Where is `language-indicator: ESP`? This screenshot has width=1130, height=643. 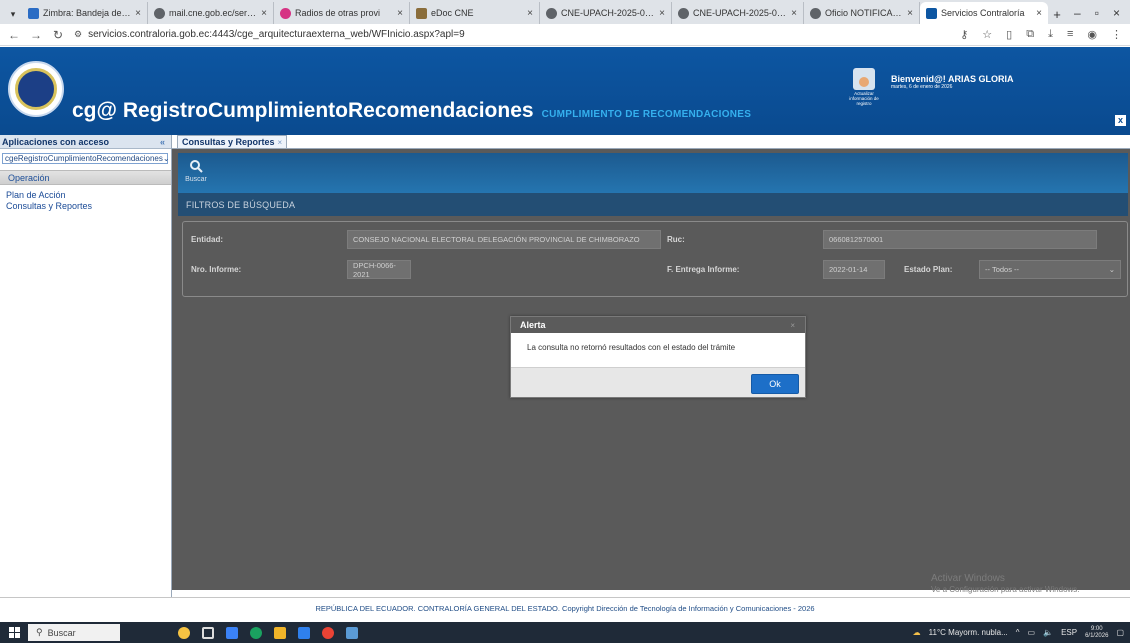
language-indicator: ESP is located at coordinates (1069, 632).